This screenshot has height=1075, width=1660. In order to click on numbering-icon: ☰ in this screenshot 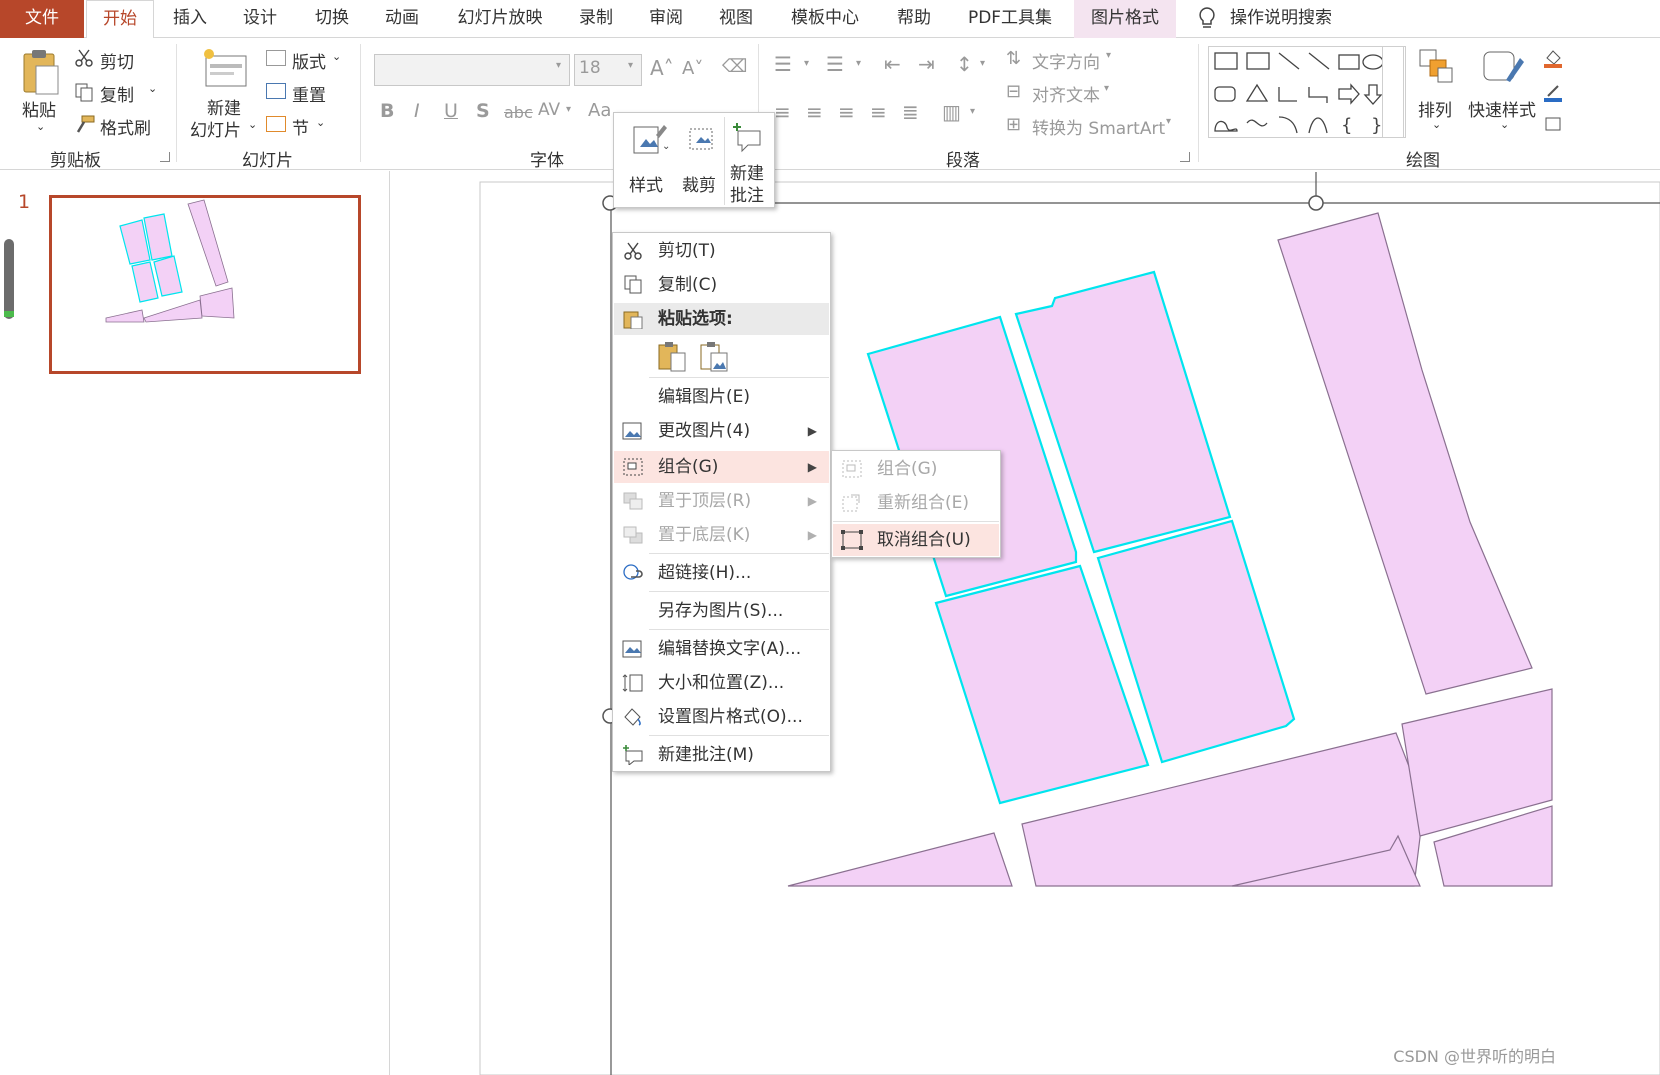, I will do `click(835, 64)`.